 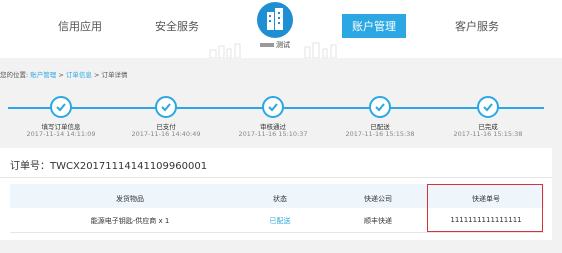 What do you see at coordinates (275, 20) in the screenshot?
I see `building-logo-icon` at bounding box center [275, 20].